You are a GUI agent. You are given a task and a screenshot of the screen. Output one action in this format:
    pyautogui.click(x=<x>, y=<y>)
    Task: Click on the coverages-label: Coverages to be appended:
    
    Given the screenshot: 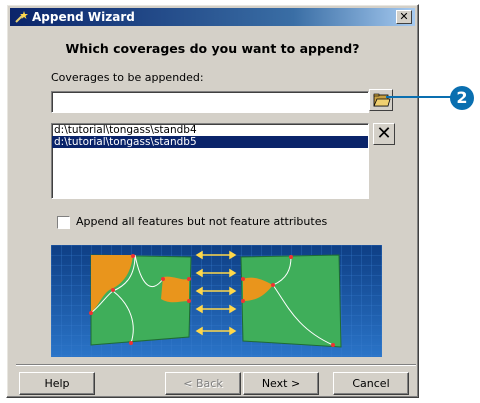 What is the action you would take?
    pyautogui.click(x=127, y=77)
    